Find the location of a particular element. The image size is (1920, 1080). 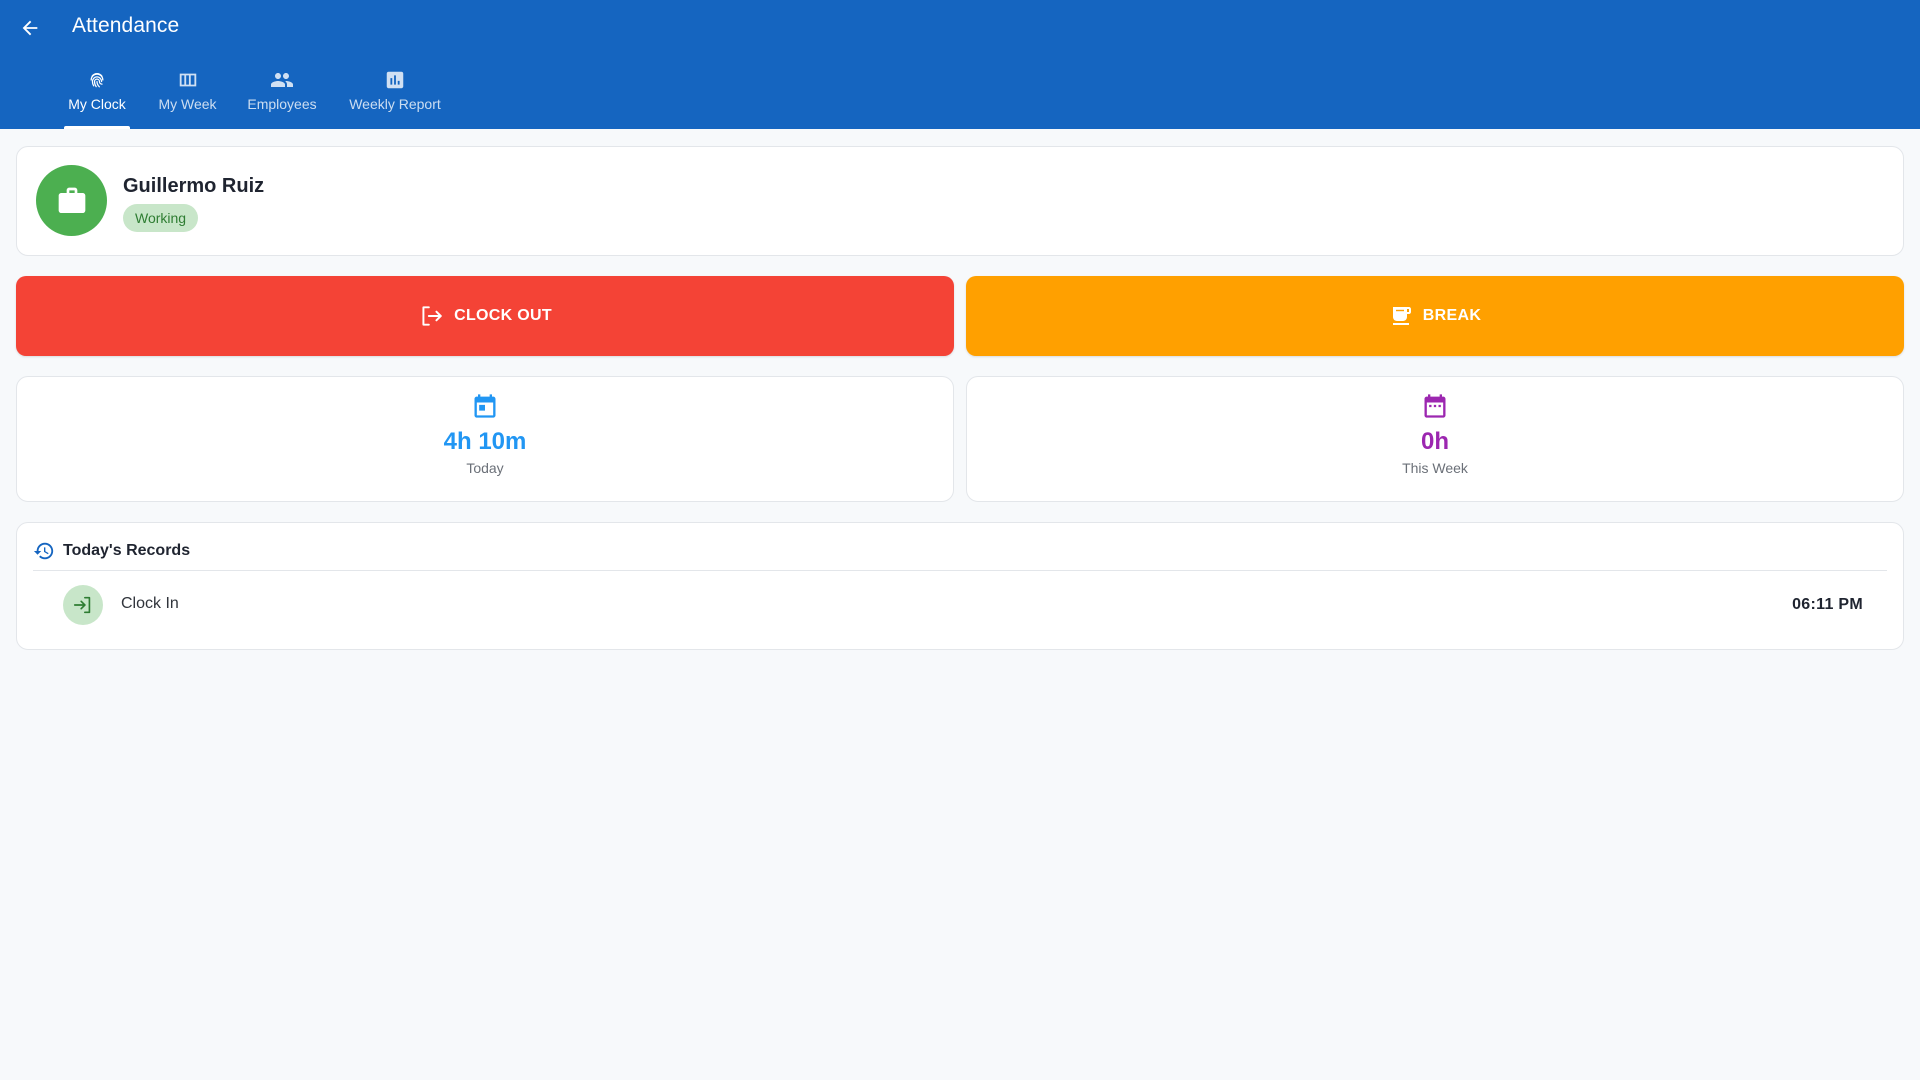

records-header: Today's Records is located at coordinates (111, 551).